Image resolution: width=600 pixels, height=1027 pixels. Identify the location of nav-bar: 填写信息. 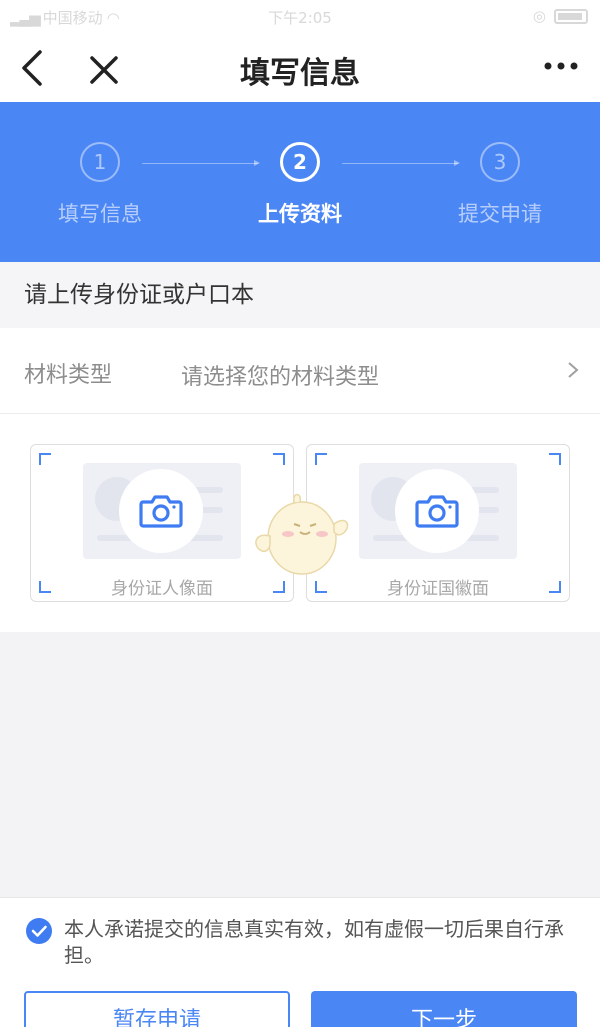
(300, 67).